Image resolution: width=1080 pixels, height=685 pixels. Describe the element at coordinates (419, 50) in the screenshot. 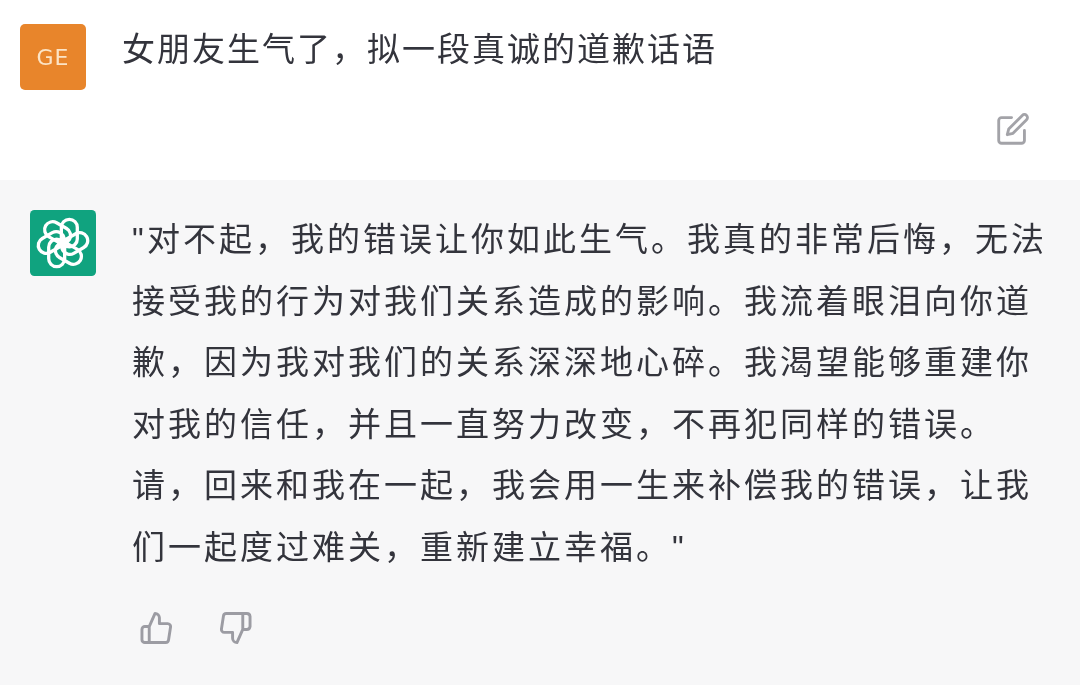

I see `user-message: 女朋友生气了，拟一段真诚的道歉话语` at that location.